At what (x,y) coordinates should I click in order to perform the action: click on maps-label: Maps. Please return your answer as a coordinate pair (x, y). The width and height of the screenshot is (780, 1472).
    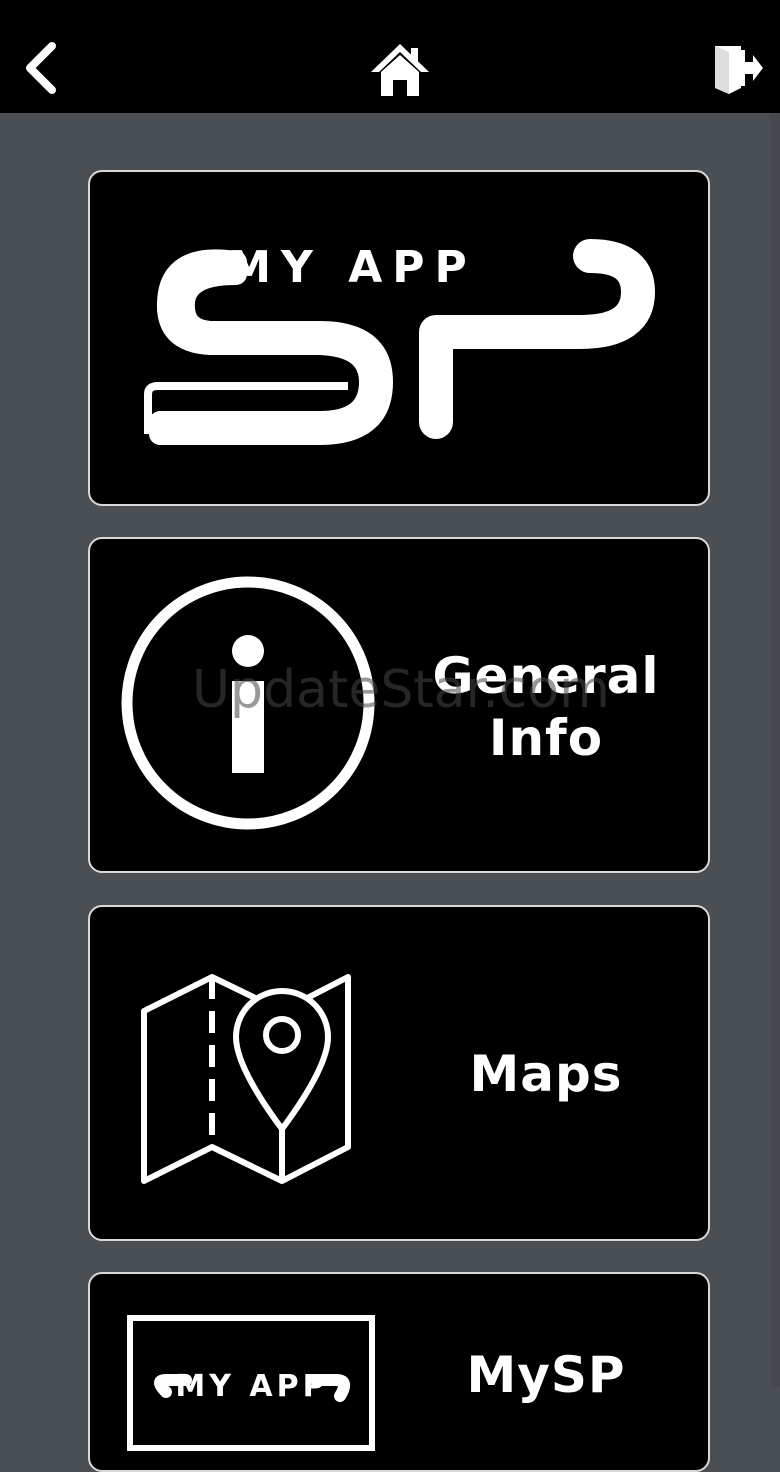
    Looking at the image, I should click on (546, 1074).